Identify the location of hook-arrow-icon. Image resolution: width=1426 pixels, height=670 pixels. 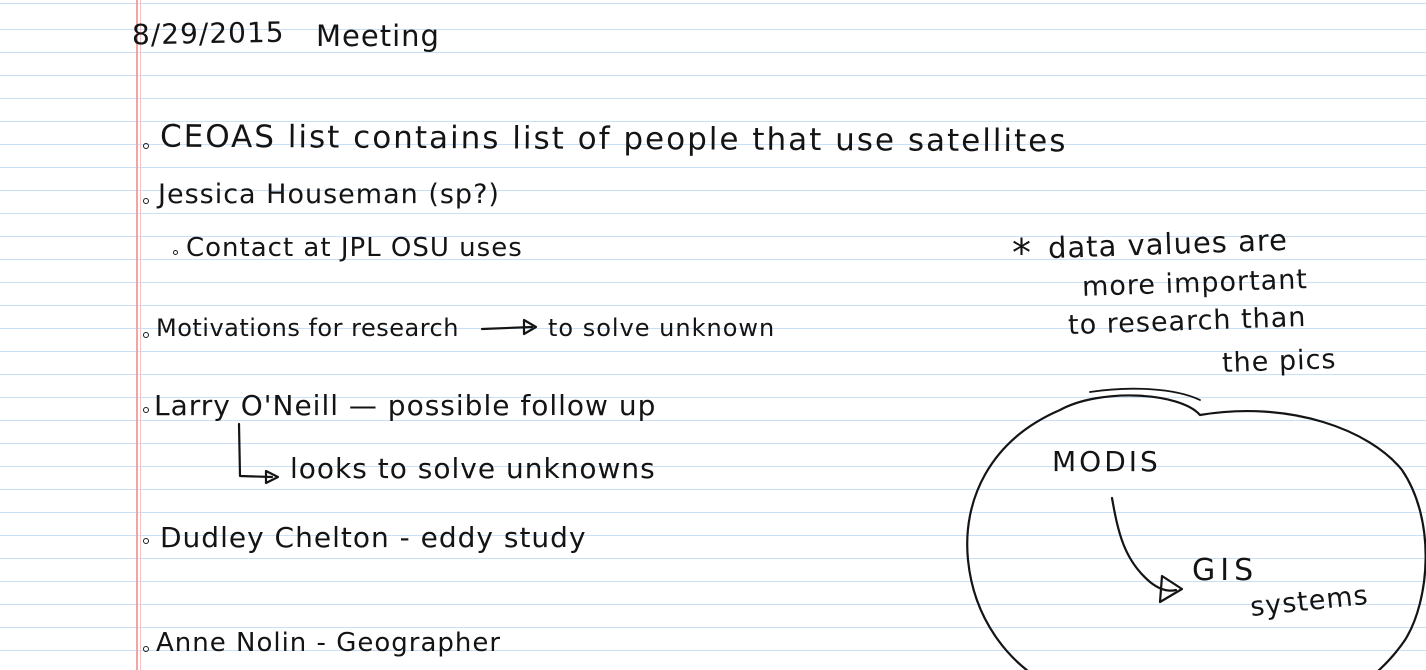
(258, 453).